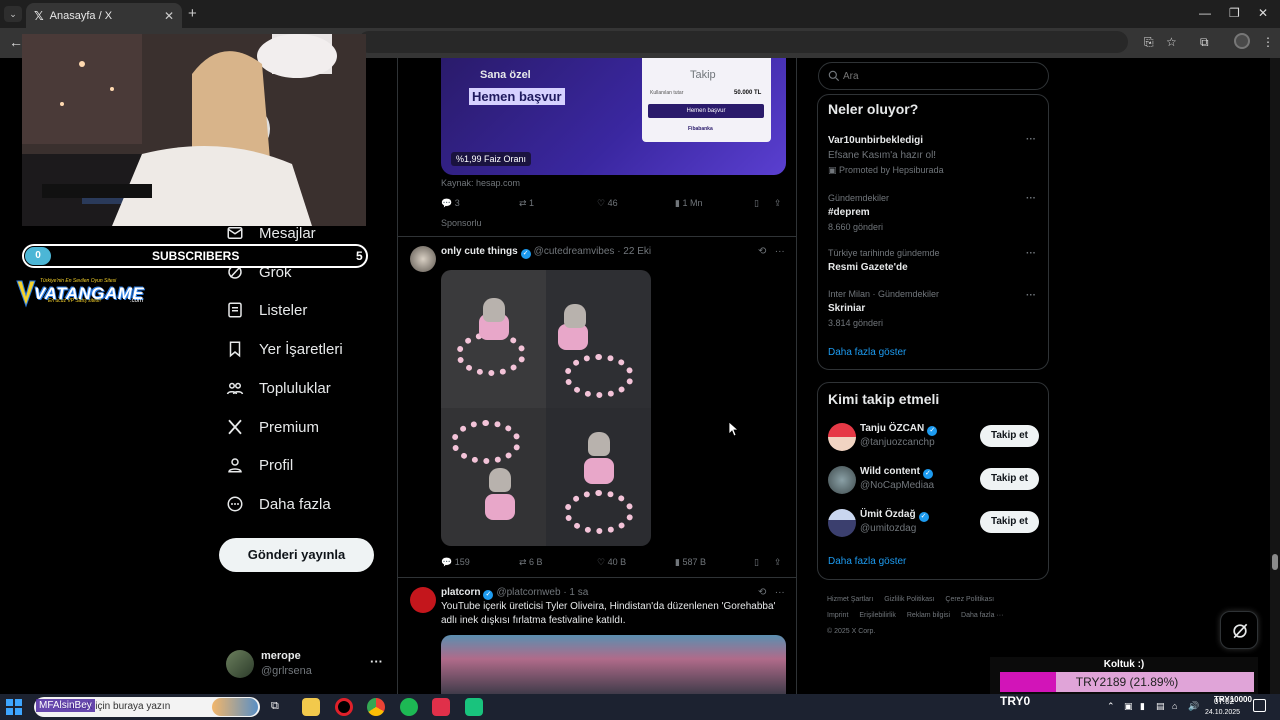  Describe the element at coordinates (278, 504) in the screenshot. I see `nav-more: Daha fazla` at that location.